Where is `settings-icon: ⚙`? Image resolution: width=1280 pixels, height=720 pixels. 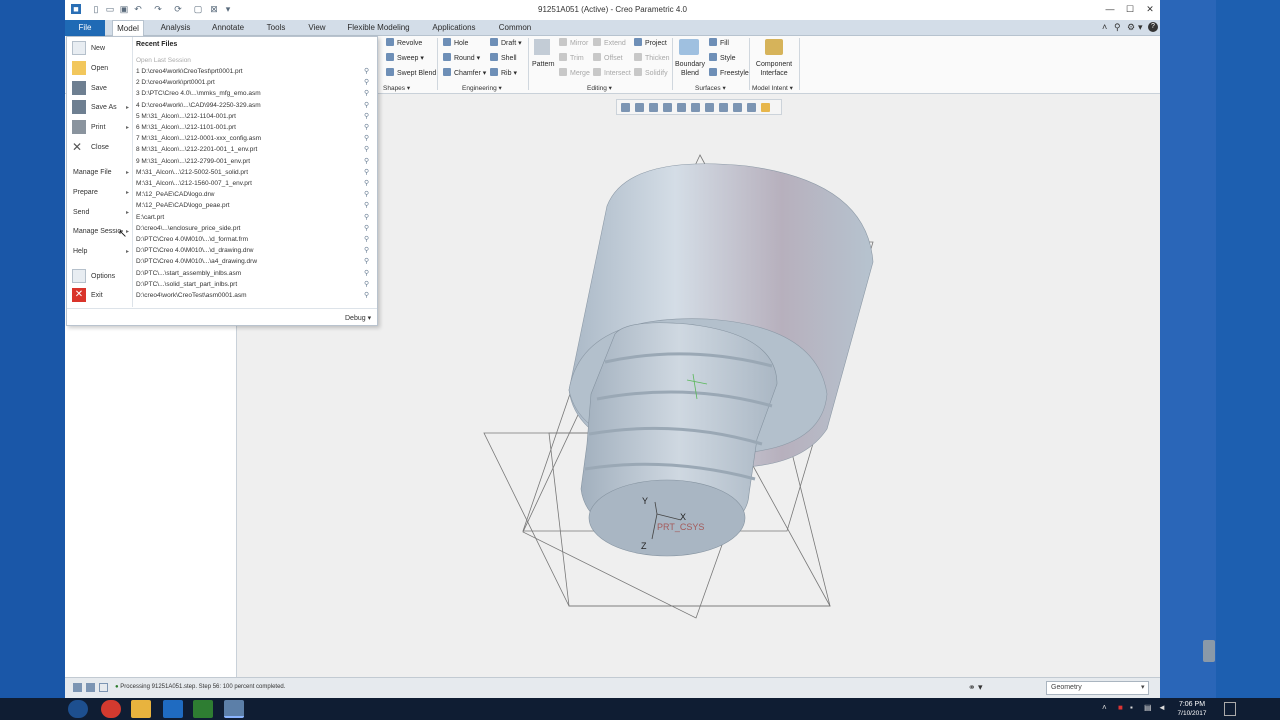 settings-icon: ⚙ is located at coordinates (1131, 27).